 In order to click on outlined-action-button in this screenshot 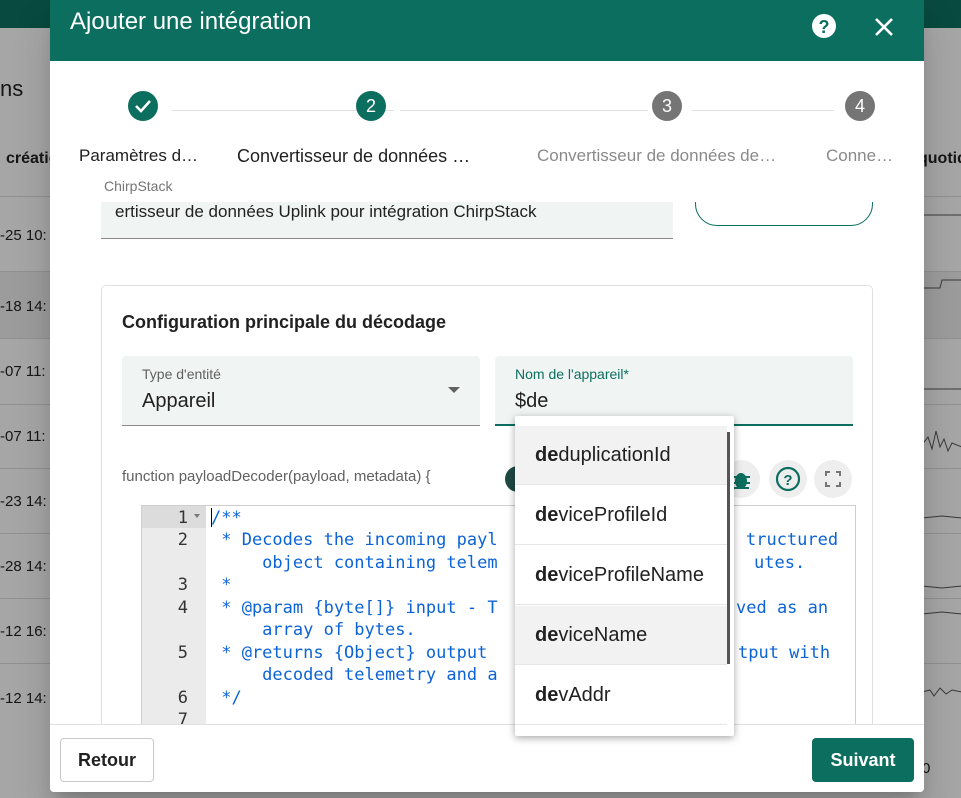, I will do `click(784, 214)`.